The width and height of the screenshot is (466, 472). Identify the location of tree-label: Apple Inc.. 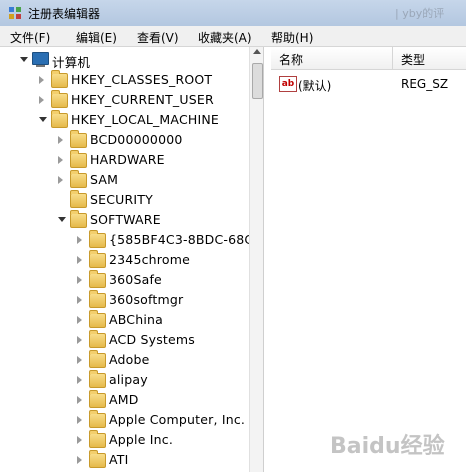
(141, 439).